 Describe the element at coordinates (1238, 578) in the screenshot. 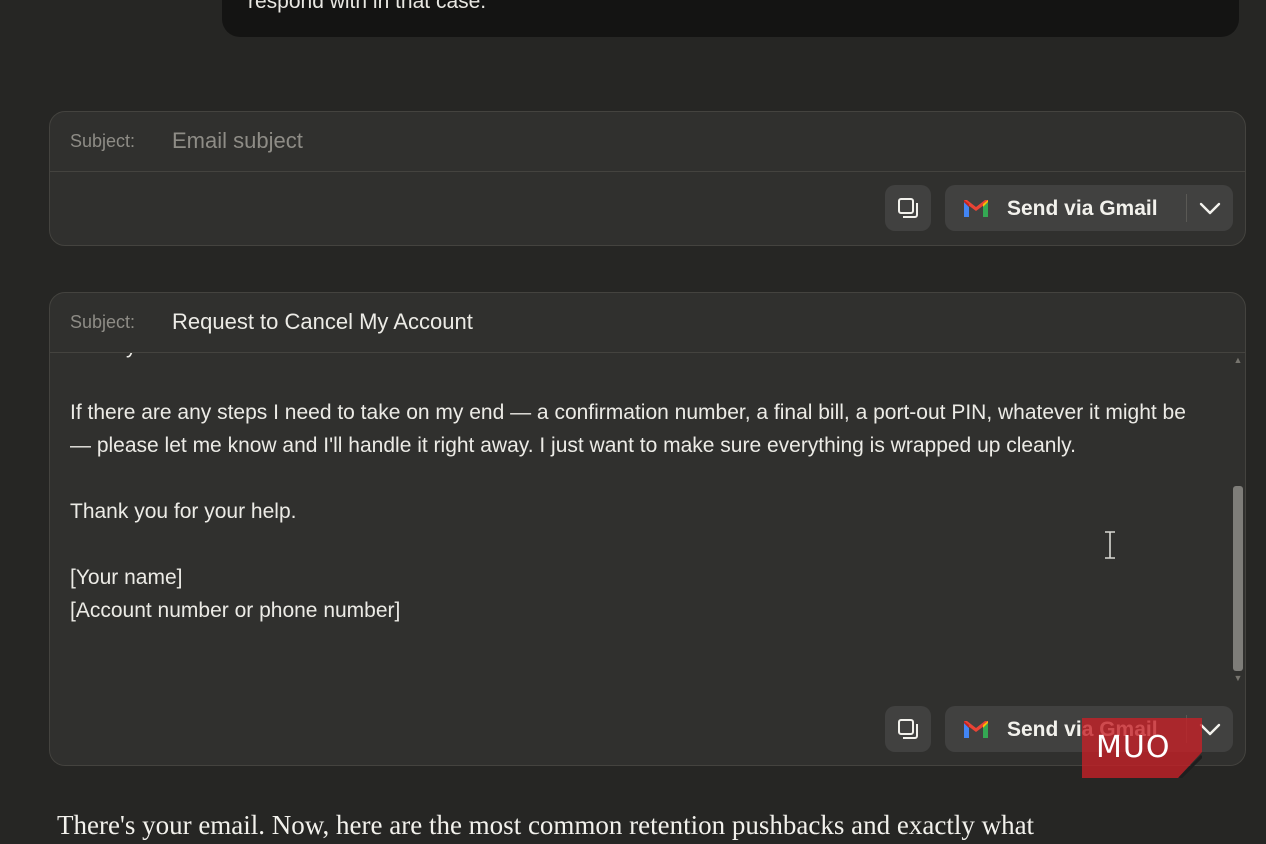

I see `scroll-thumb` at that location.